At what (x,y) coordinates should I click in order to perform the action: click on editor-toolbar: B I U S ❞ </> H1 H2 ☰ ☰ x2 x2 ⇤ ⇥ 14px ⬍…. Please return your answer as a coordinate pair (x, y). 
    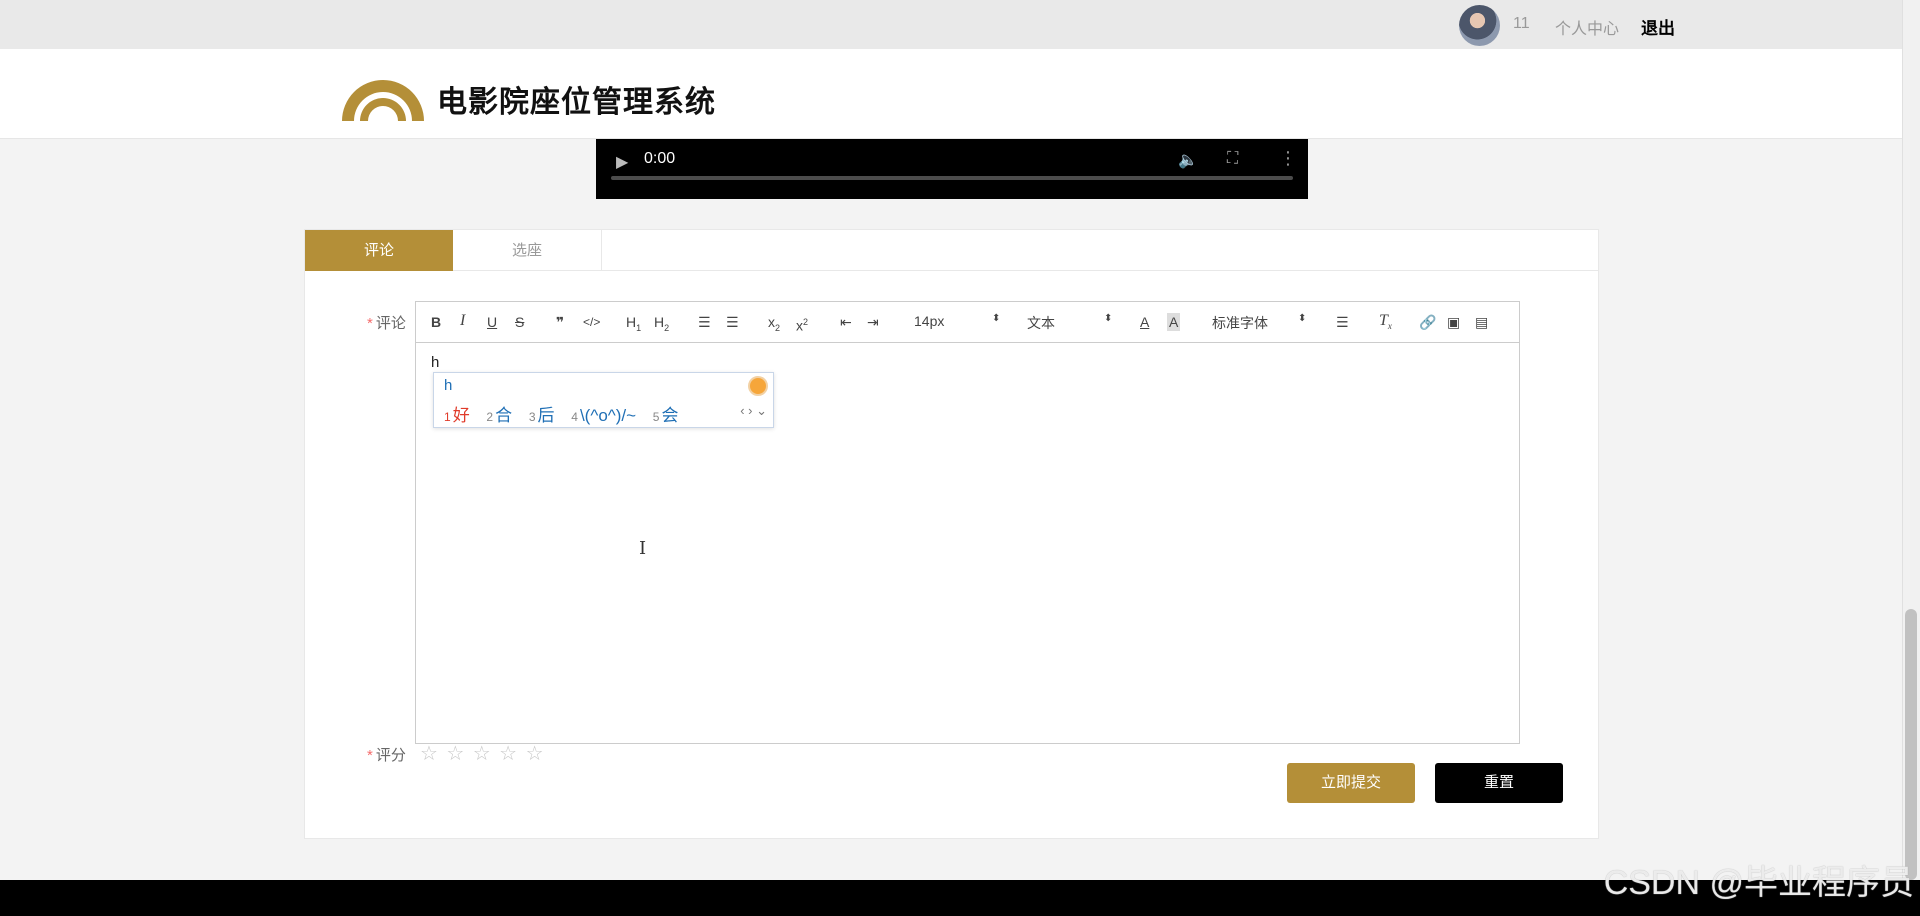
    Looking at the image, I should click on (967, 322).